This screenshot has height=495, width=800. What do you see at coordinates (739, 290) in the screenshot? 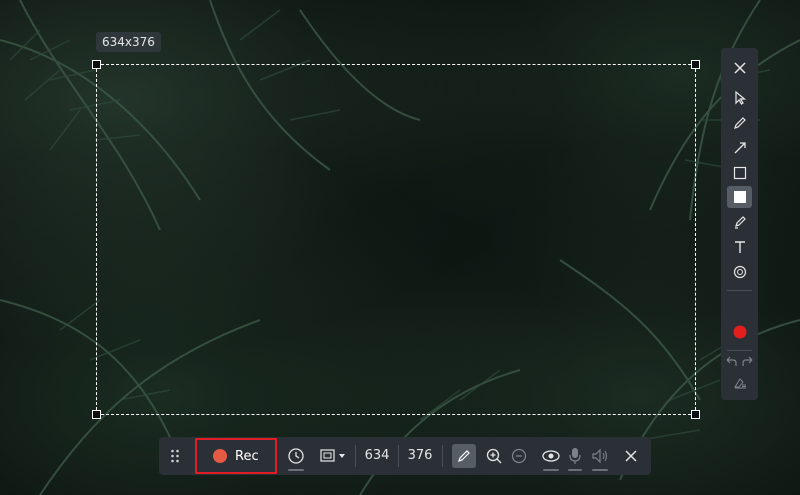
I see `panel-divider` at bounding box center [739, 290].